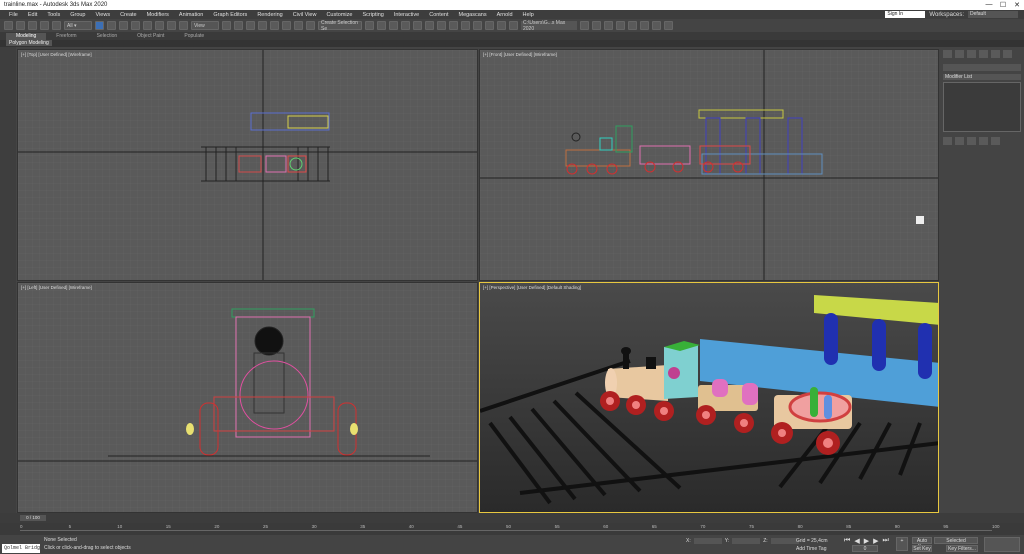 The height and width of the screenshot is (554, 1024). I want to click on viewport-layout-tabs, so click(8, 280).